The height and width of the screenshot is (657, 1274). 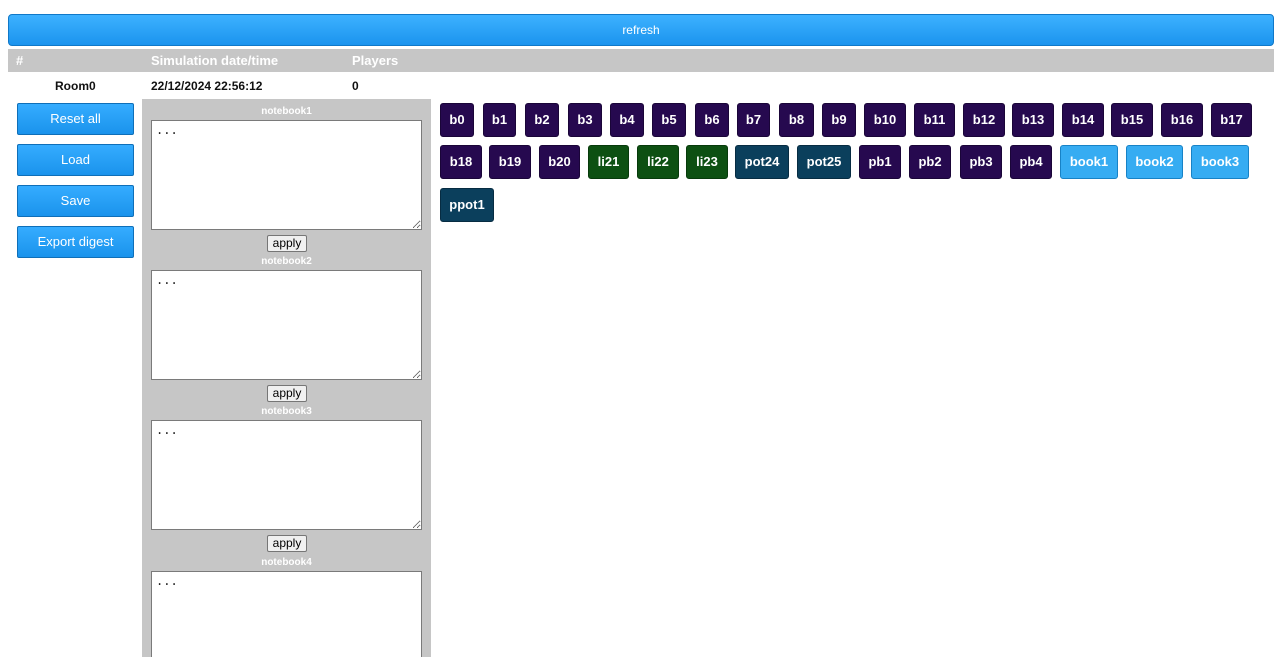 What do you see at coordinates (287, 543) in the screenshot?
I see `notebook3-apply-button: apply` at bounding box center [287, 543].